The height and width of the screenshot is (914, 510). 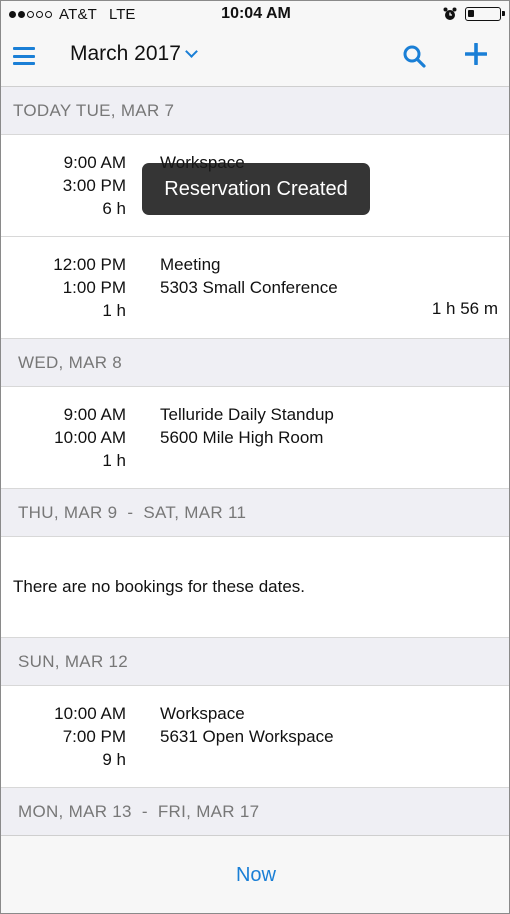 What do you see at coordinates (249, 287) in the screenshot?
I see `booking-location: 5303 Small Conference` at bounding box center [249, 287].